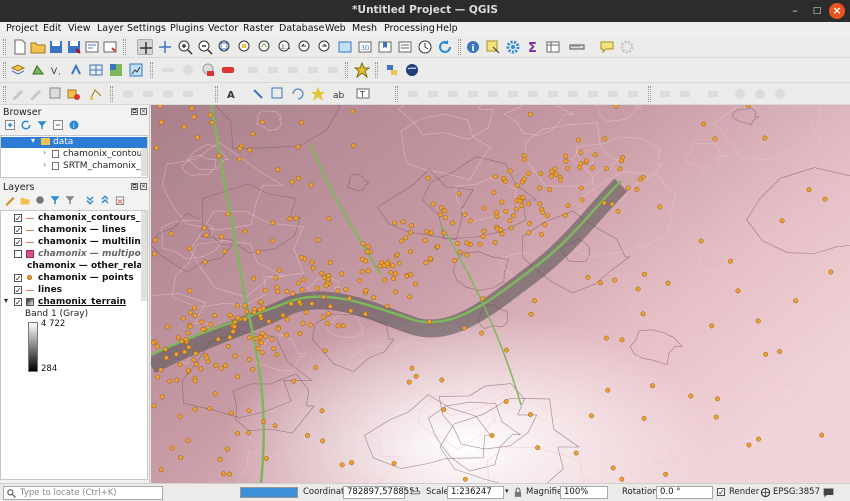  Describe the element at coordinates (208, 70) in the screenshot. I see `add-virtual-layer-icon` at that location.